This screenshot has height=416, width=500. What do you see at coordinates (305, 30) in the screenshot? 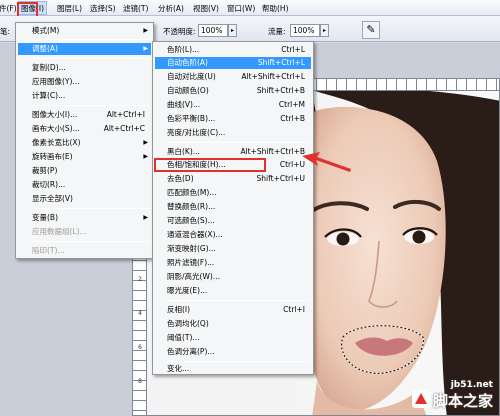
I see `flow-input: 100%` at bounding box center [305, 30].